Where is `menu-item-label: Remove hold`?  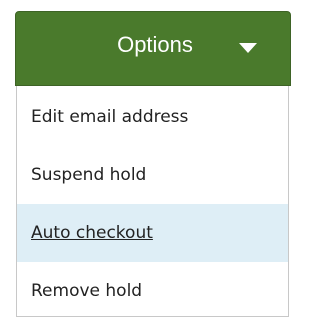 menu-item-label: Remove hold is located at coordinates (87, 291).